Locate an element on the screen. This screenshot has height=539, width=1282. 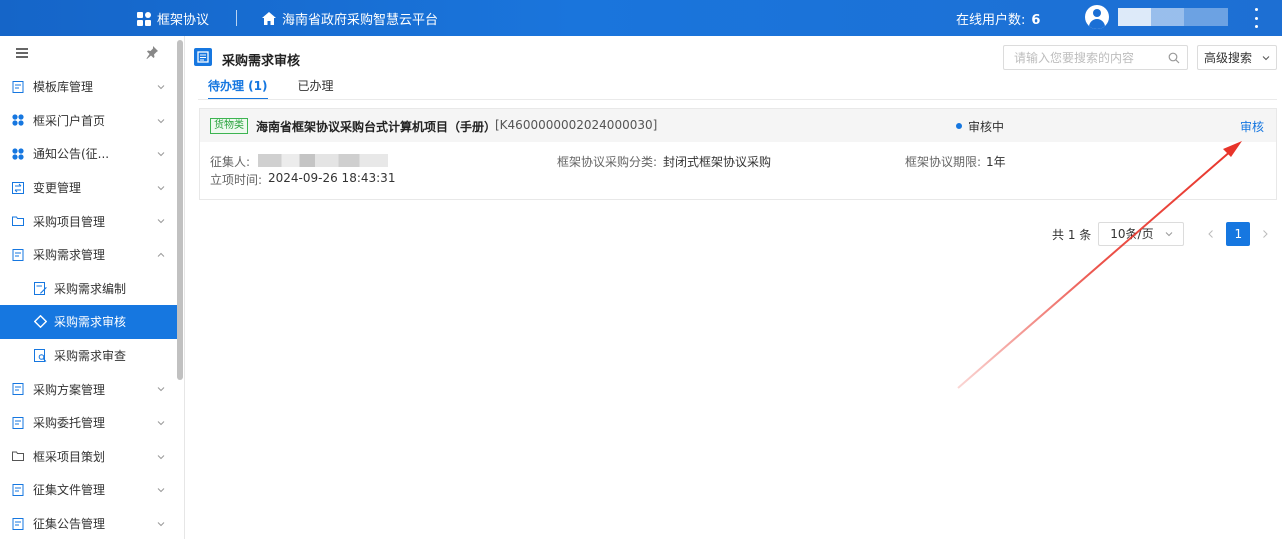
sidebar-item-label: 采购项目管理 is located at coordinates (69, 221).